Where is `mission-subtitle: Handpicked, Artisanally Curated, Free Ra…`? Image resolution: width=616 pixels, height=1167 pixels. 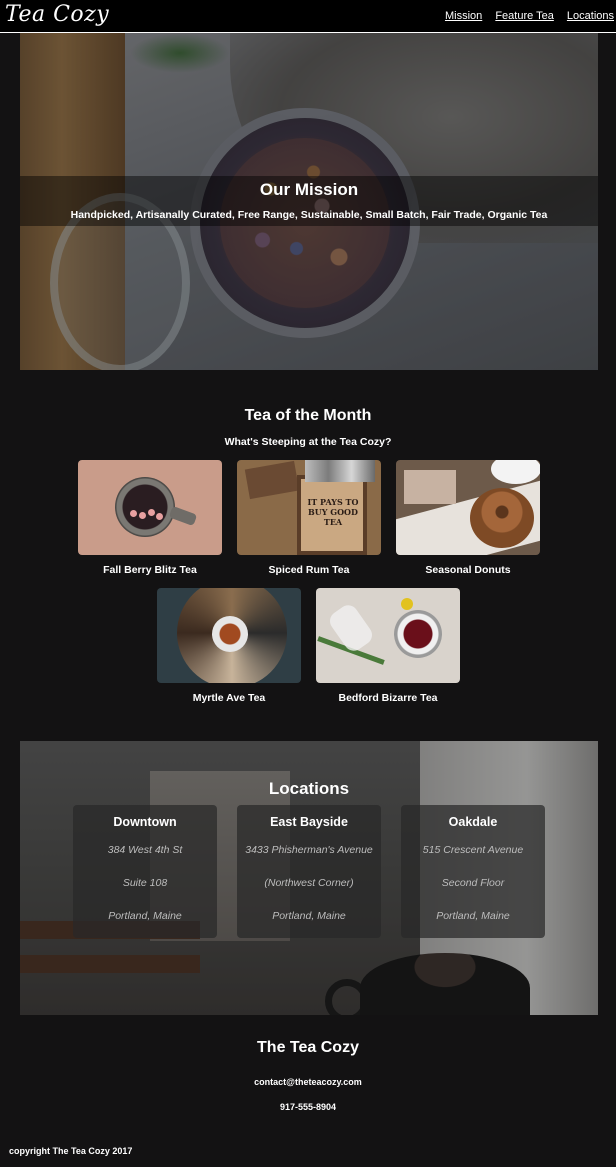
mission-subtitle: Handpicked, Artisanally Curated, Free Ra… is located at coordinates (309, 215).